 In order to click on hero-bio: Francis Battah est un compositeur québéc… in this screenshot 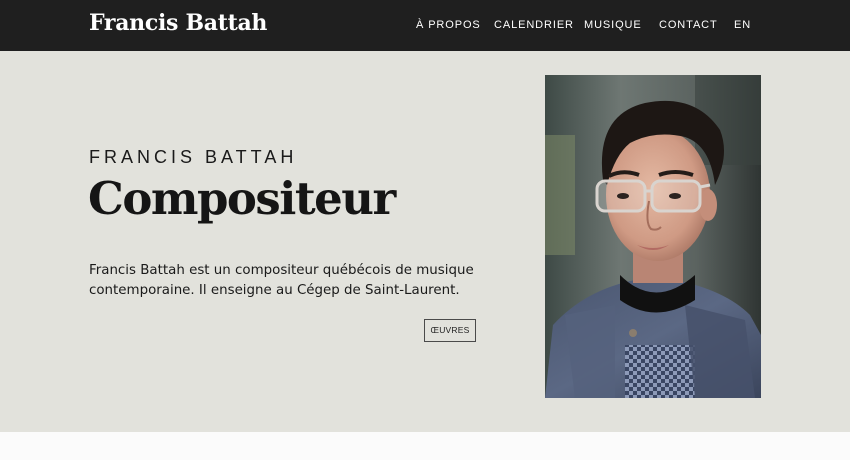, I will do `click(281, 281)`.